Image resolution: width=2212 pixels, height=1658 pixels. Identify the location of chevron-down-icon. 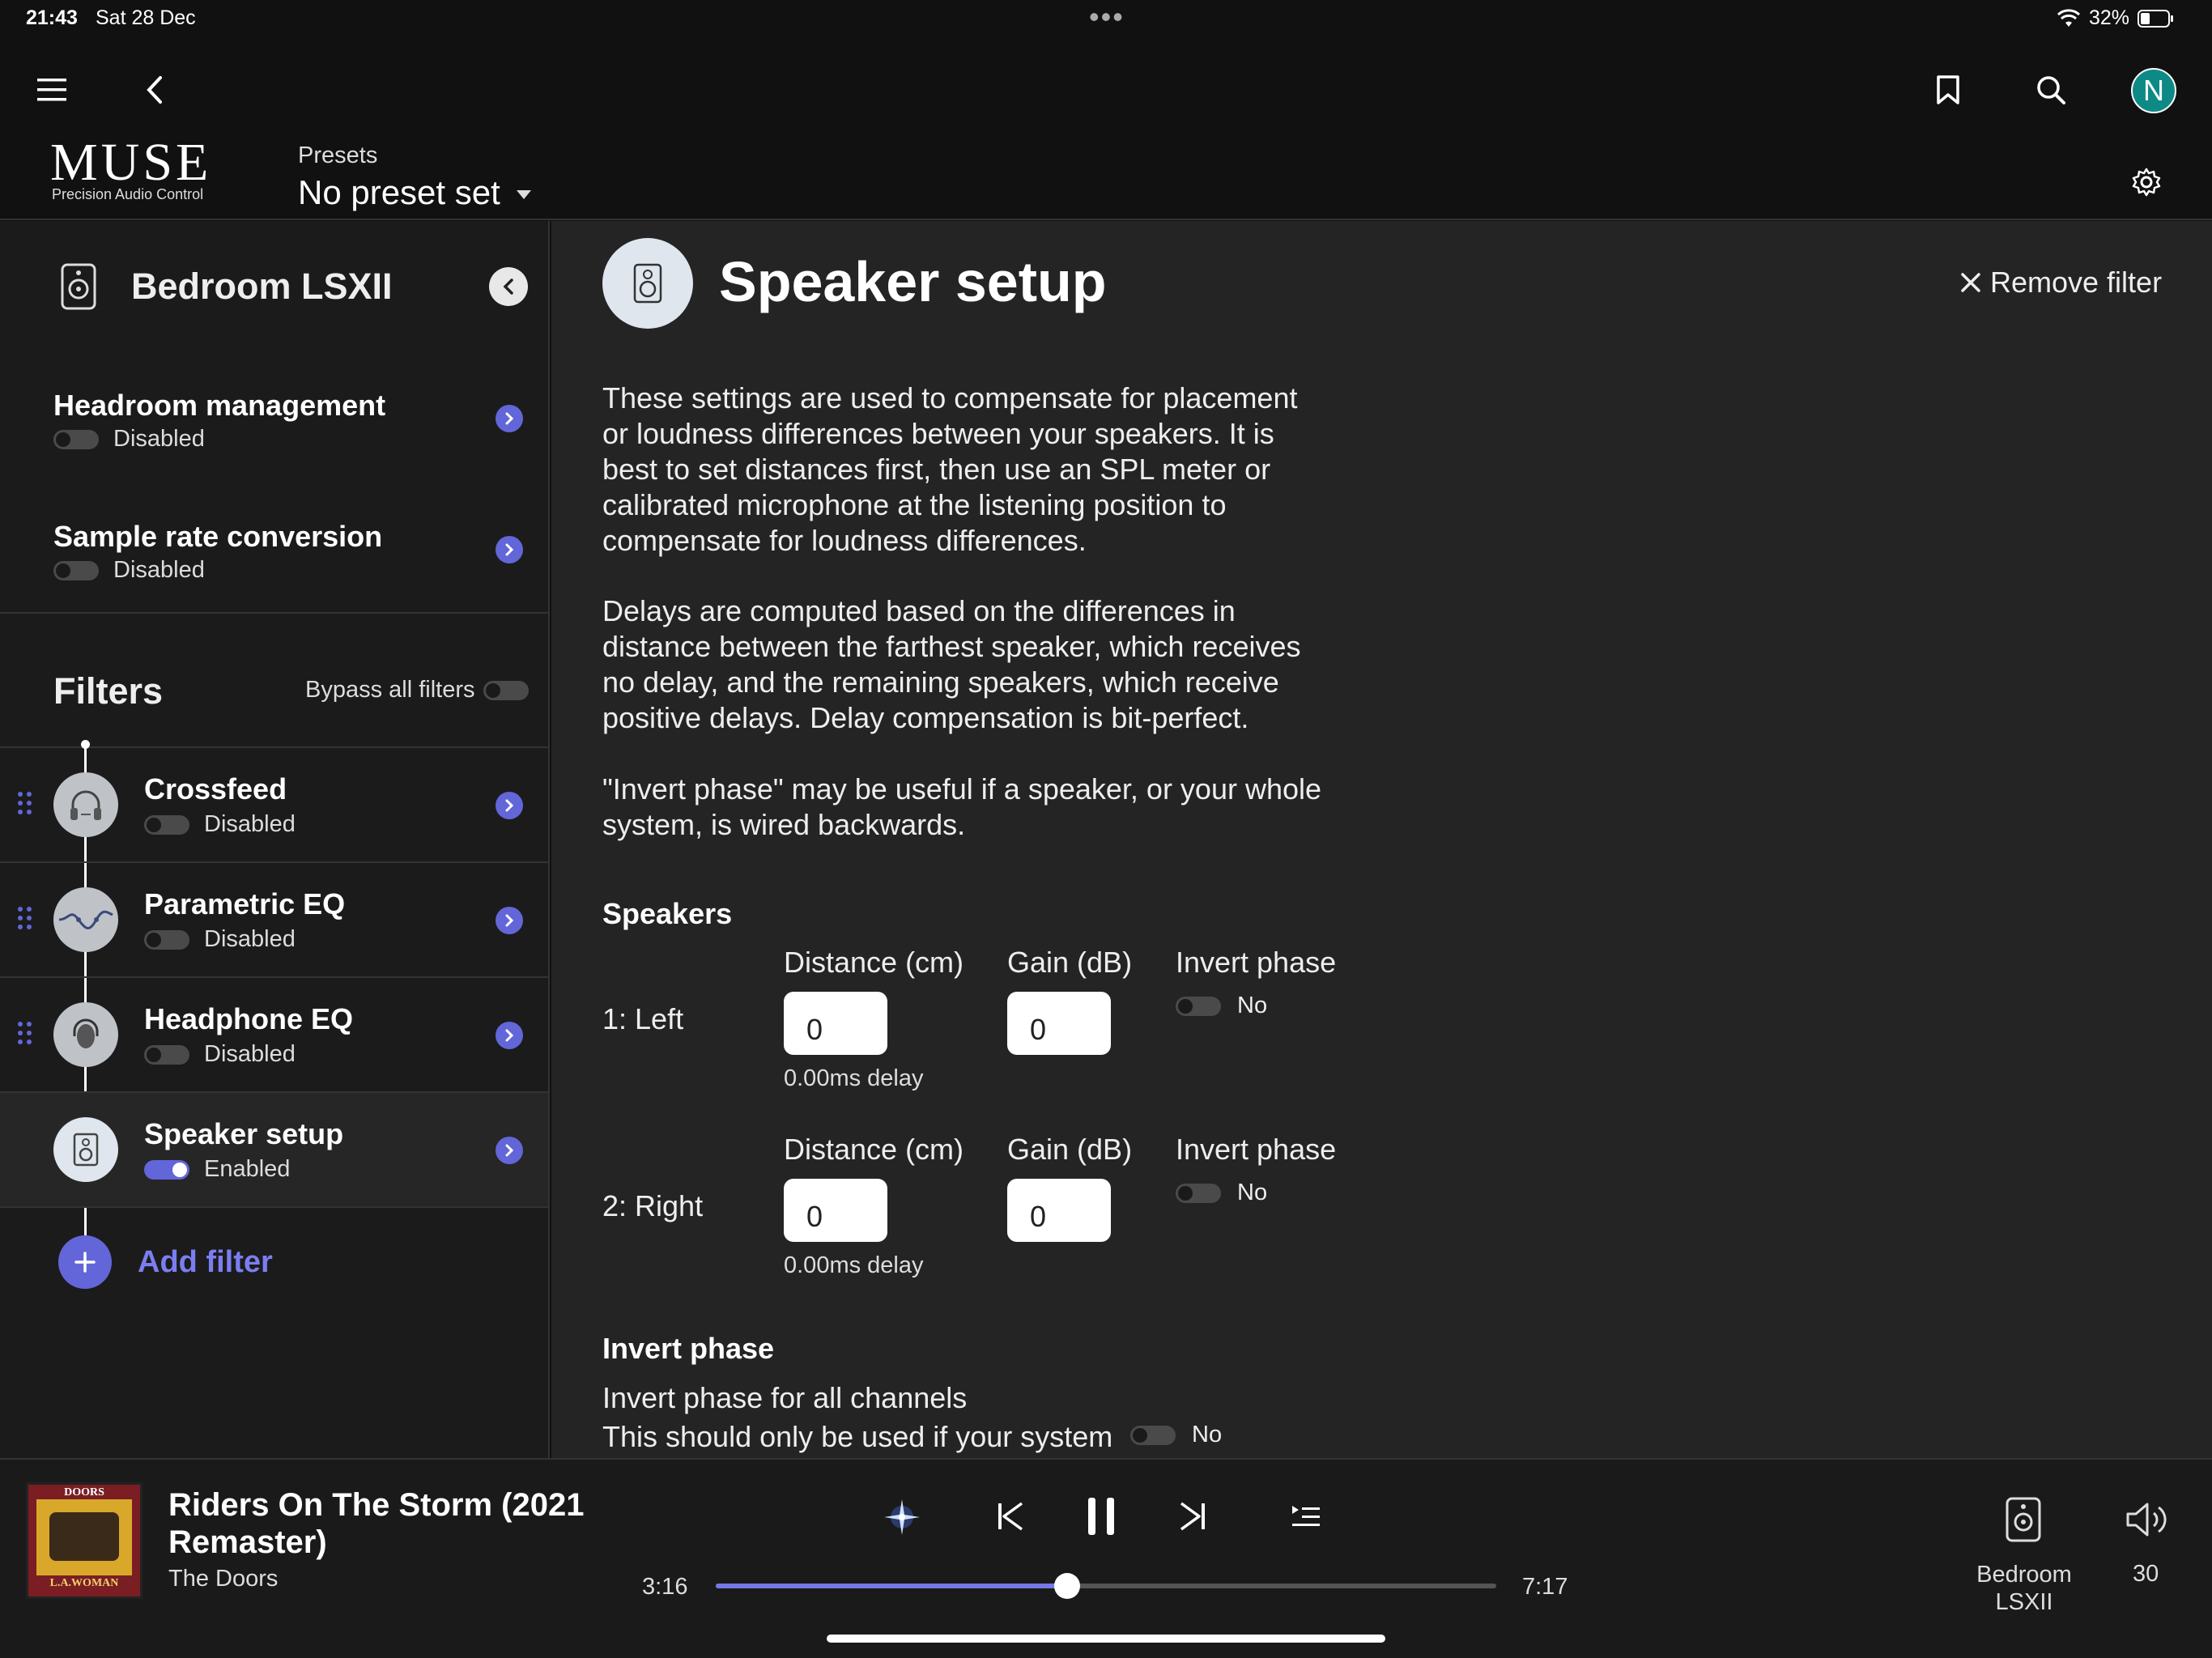
(523, 194).